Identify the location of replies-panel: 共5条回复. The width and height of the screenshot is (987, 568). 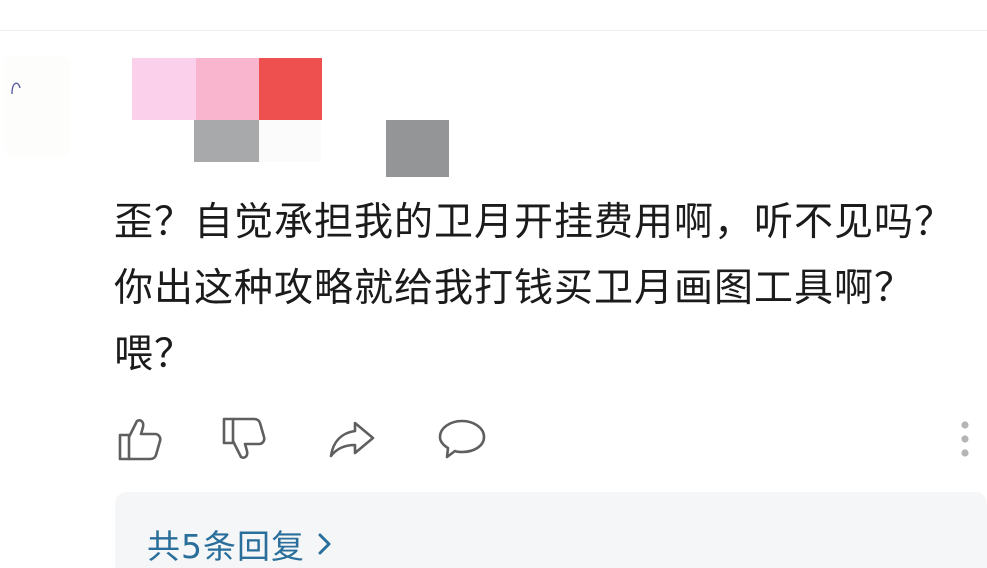
(551, 530).